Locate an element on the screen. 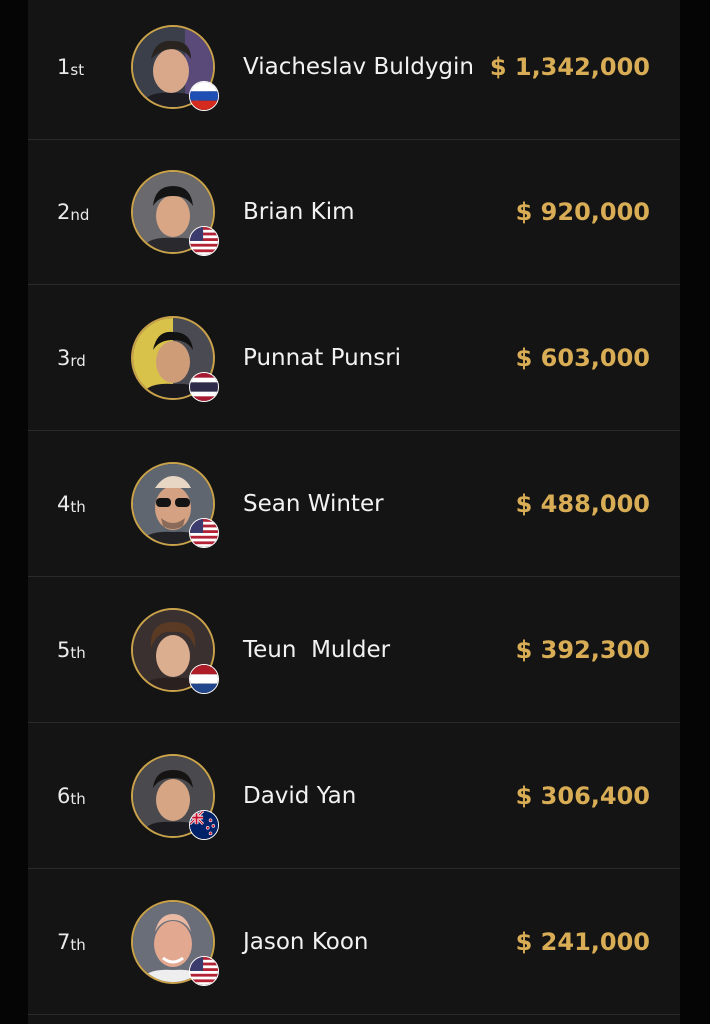 The image size is (710, 1024). prize-amount: $ 241,000 is located at coordinates (582, 942).